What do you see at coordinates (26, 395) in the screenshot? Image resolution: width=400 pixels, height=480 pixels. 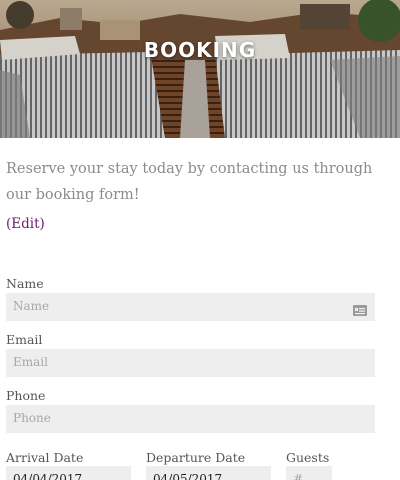 I see `phone-label: Phone` at bounding box center [26, 395].